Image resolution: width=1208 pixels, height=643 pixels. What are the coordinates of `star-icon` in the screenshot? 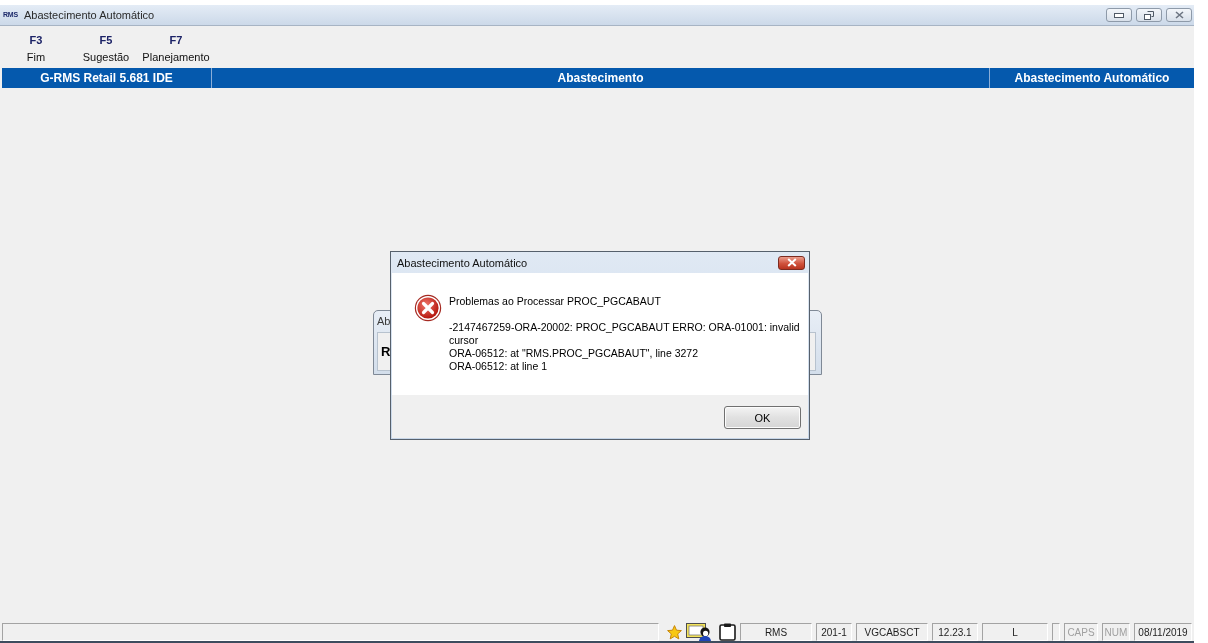 It's located at (674, 632).